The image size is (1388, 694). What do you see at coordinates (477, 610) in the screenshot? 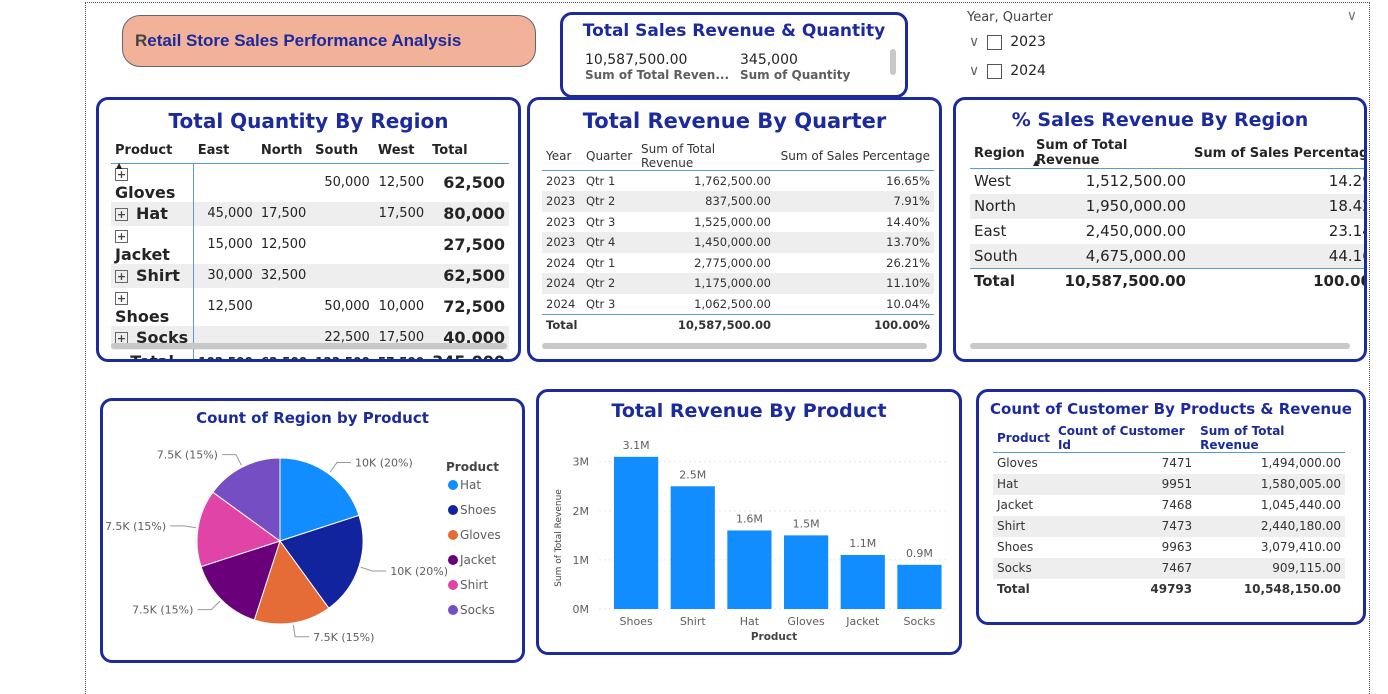
I see `legend-item-socks: Socks` at bounding box center [477, 610].